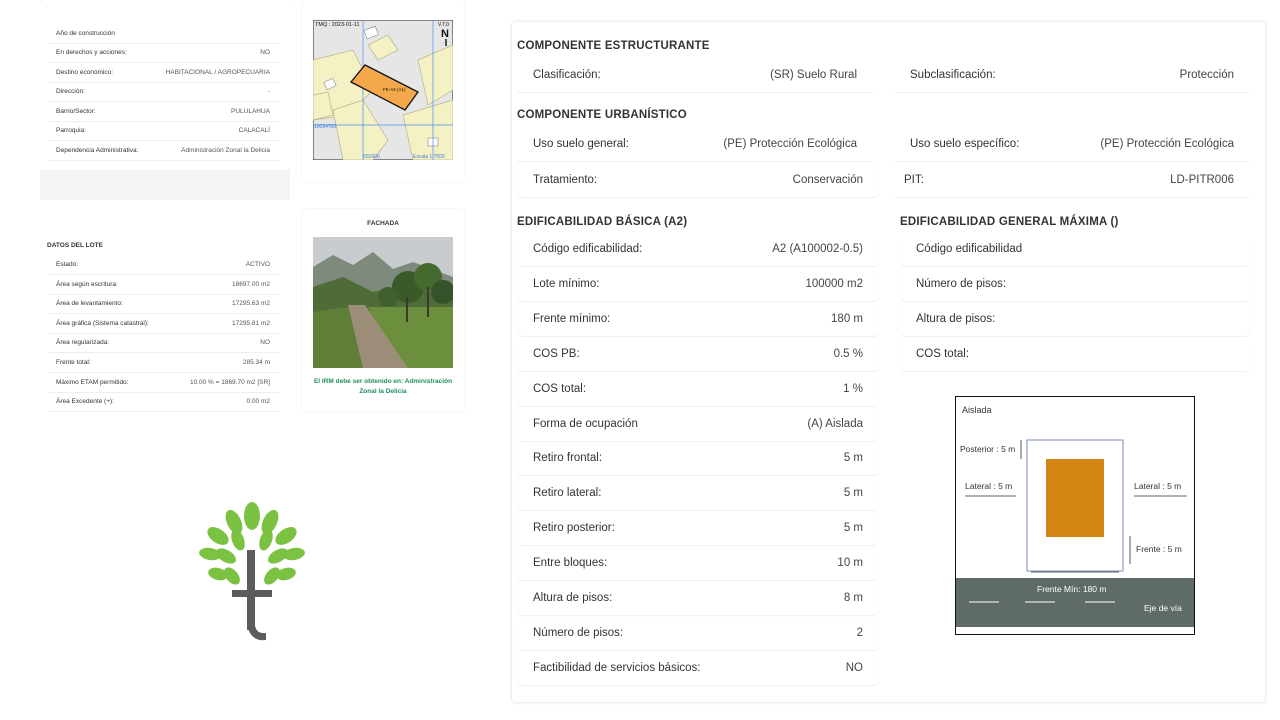 Image resolution: width=1280 pixels, height=720 pixels. Describe the element at coordinates (698, 633) in the screenshot. I see `edif-basica-row: Número de pisos: 2` at that location.